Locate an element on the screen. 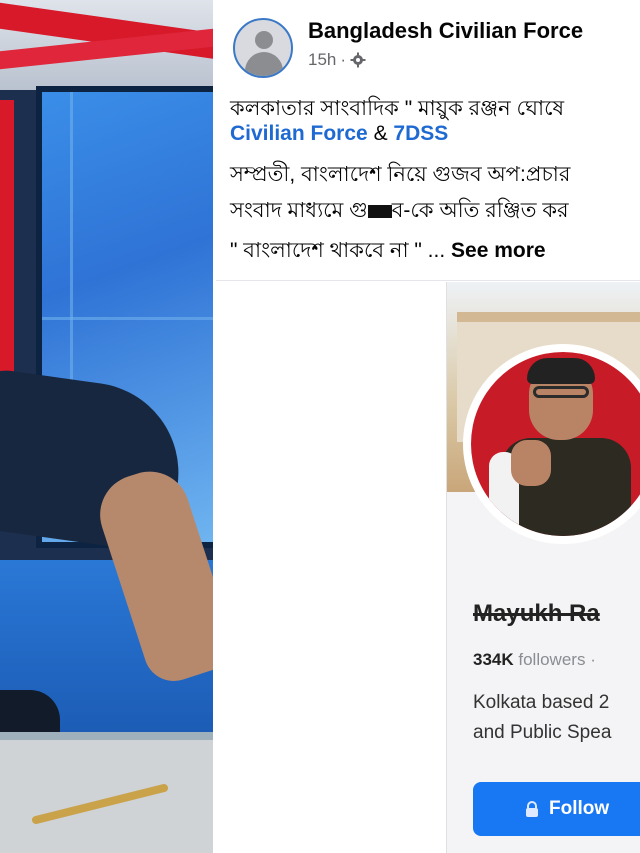  post-text-line-5: " বাংলাদেশ থাকবে না " ... See more is located at coordinates (388, 251).